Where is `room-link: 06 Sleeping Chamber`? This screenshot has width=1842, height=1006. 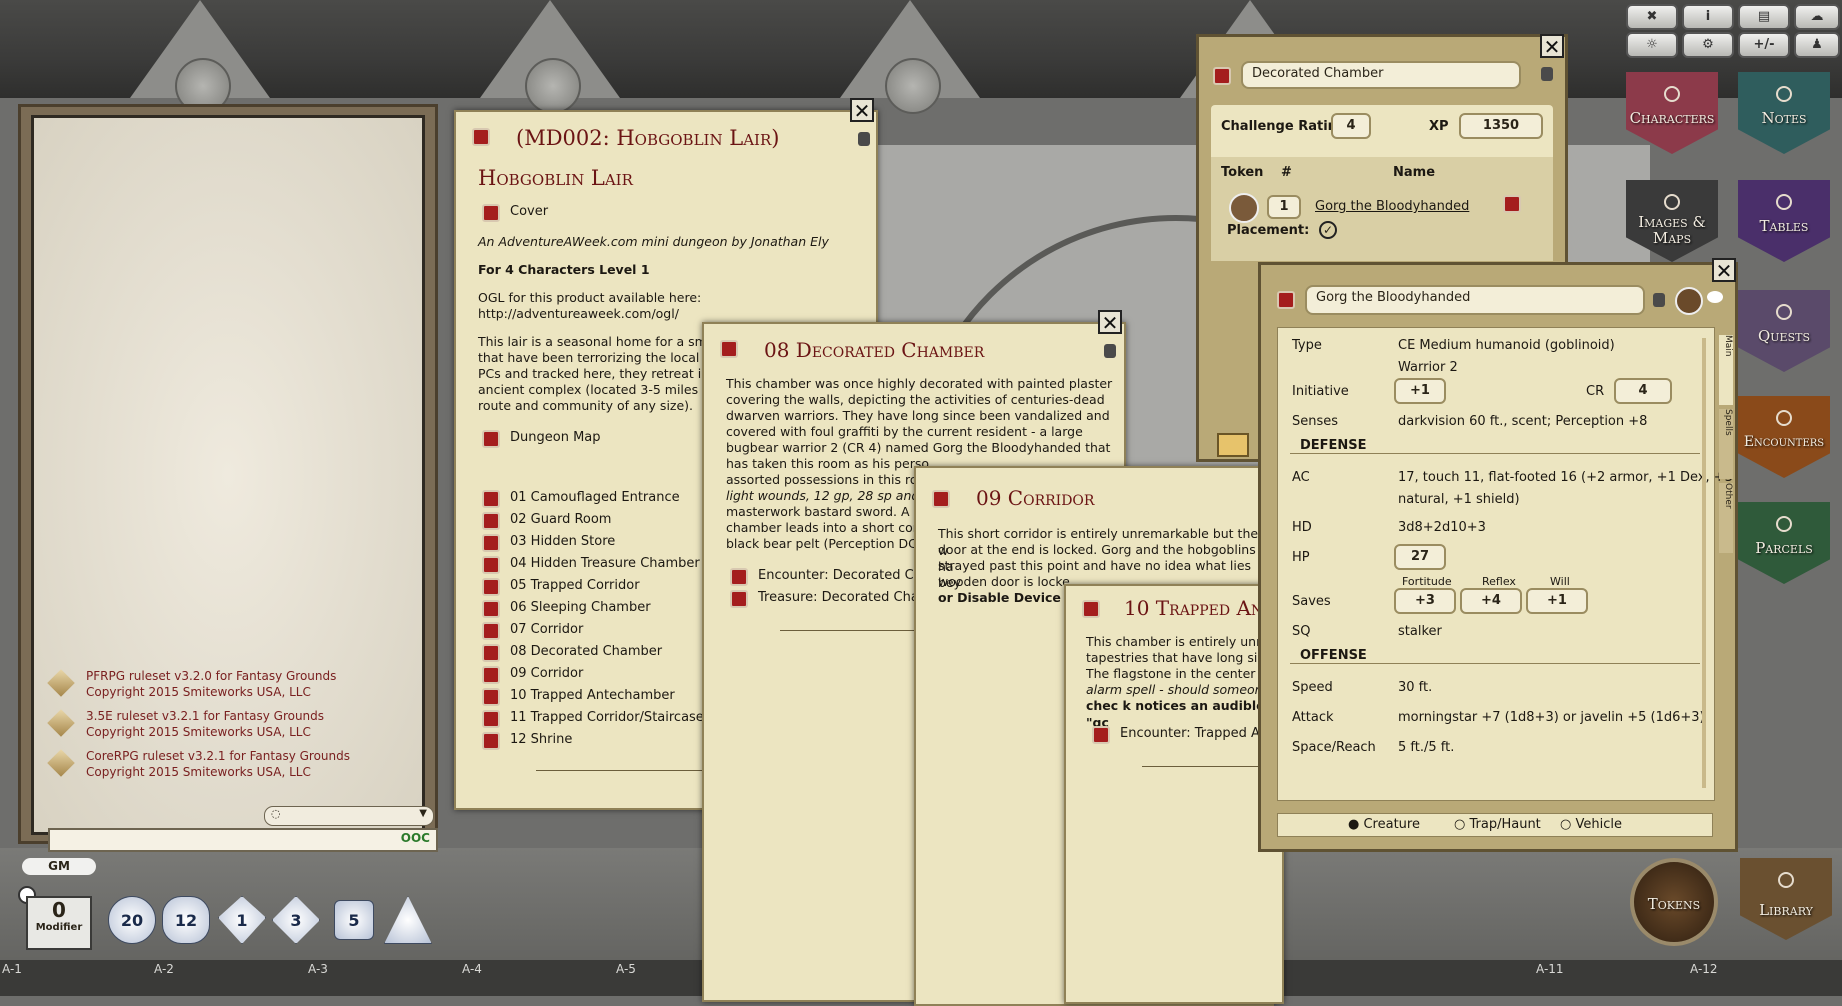
room-link: 06 Sleeping Chamber is located at coordinates (566, 609).